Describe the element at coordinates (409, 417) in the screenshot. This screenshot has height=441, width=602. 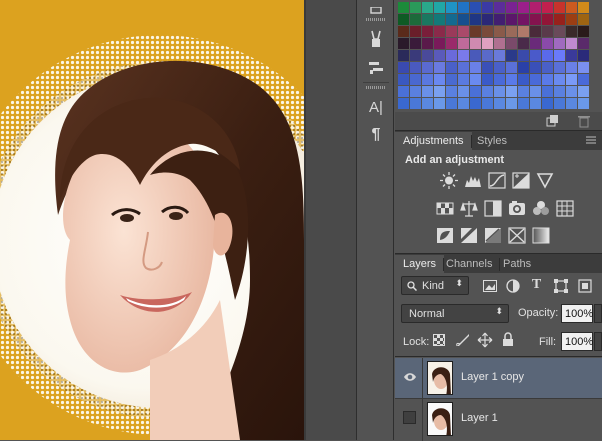
I see `visibility-toggle-off` at that location.